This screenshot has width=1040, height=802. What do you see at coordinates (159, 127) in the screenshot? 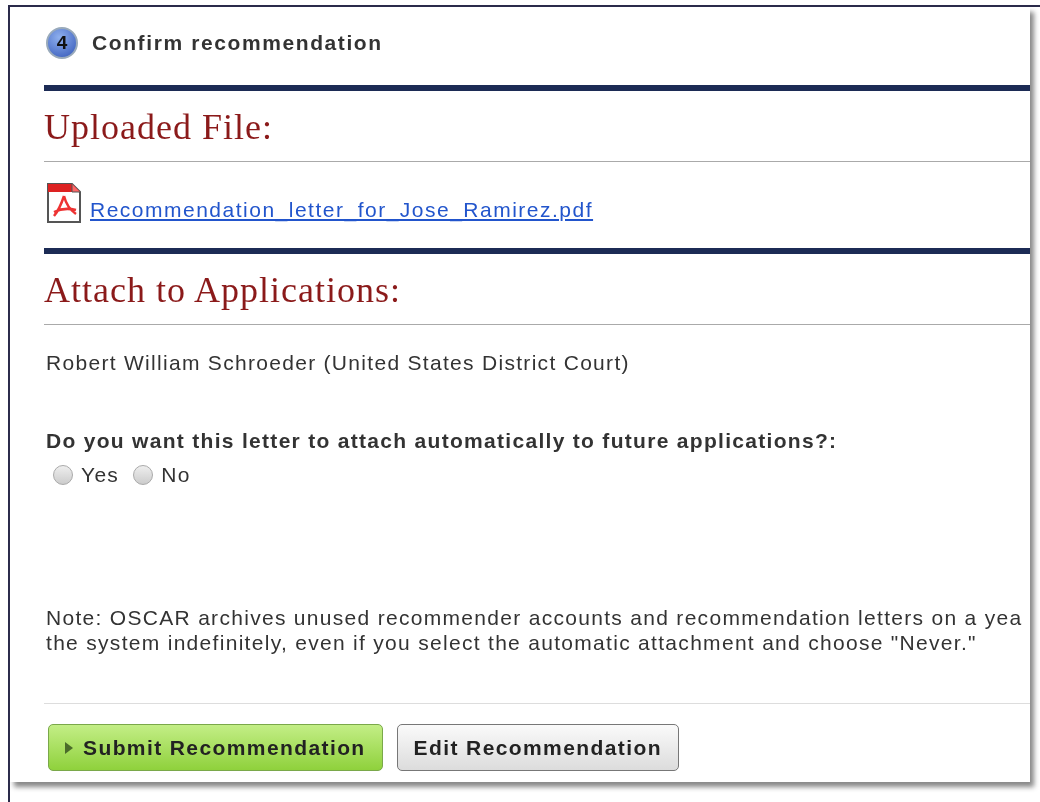
I see `section-heading: Uploaded File:` at bounding box center [159, 127].